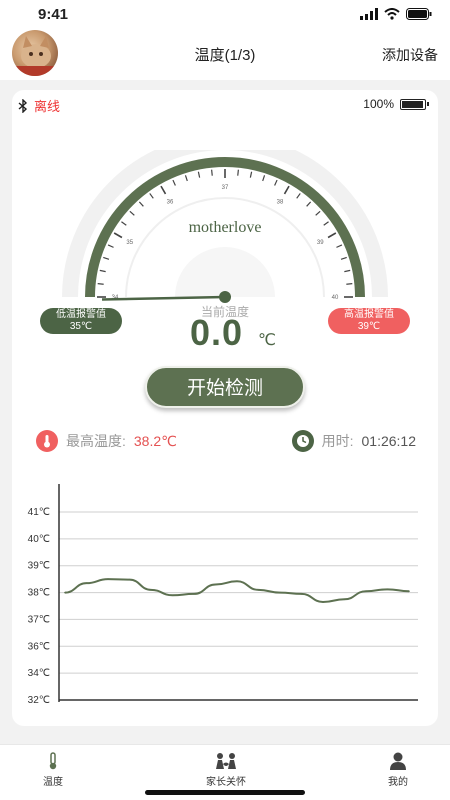  What do you see at coordinates (419, 14) in the screenshot?
I see `status-battery-icon` at bounding box center [419, 14].